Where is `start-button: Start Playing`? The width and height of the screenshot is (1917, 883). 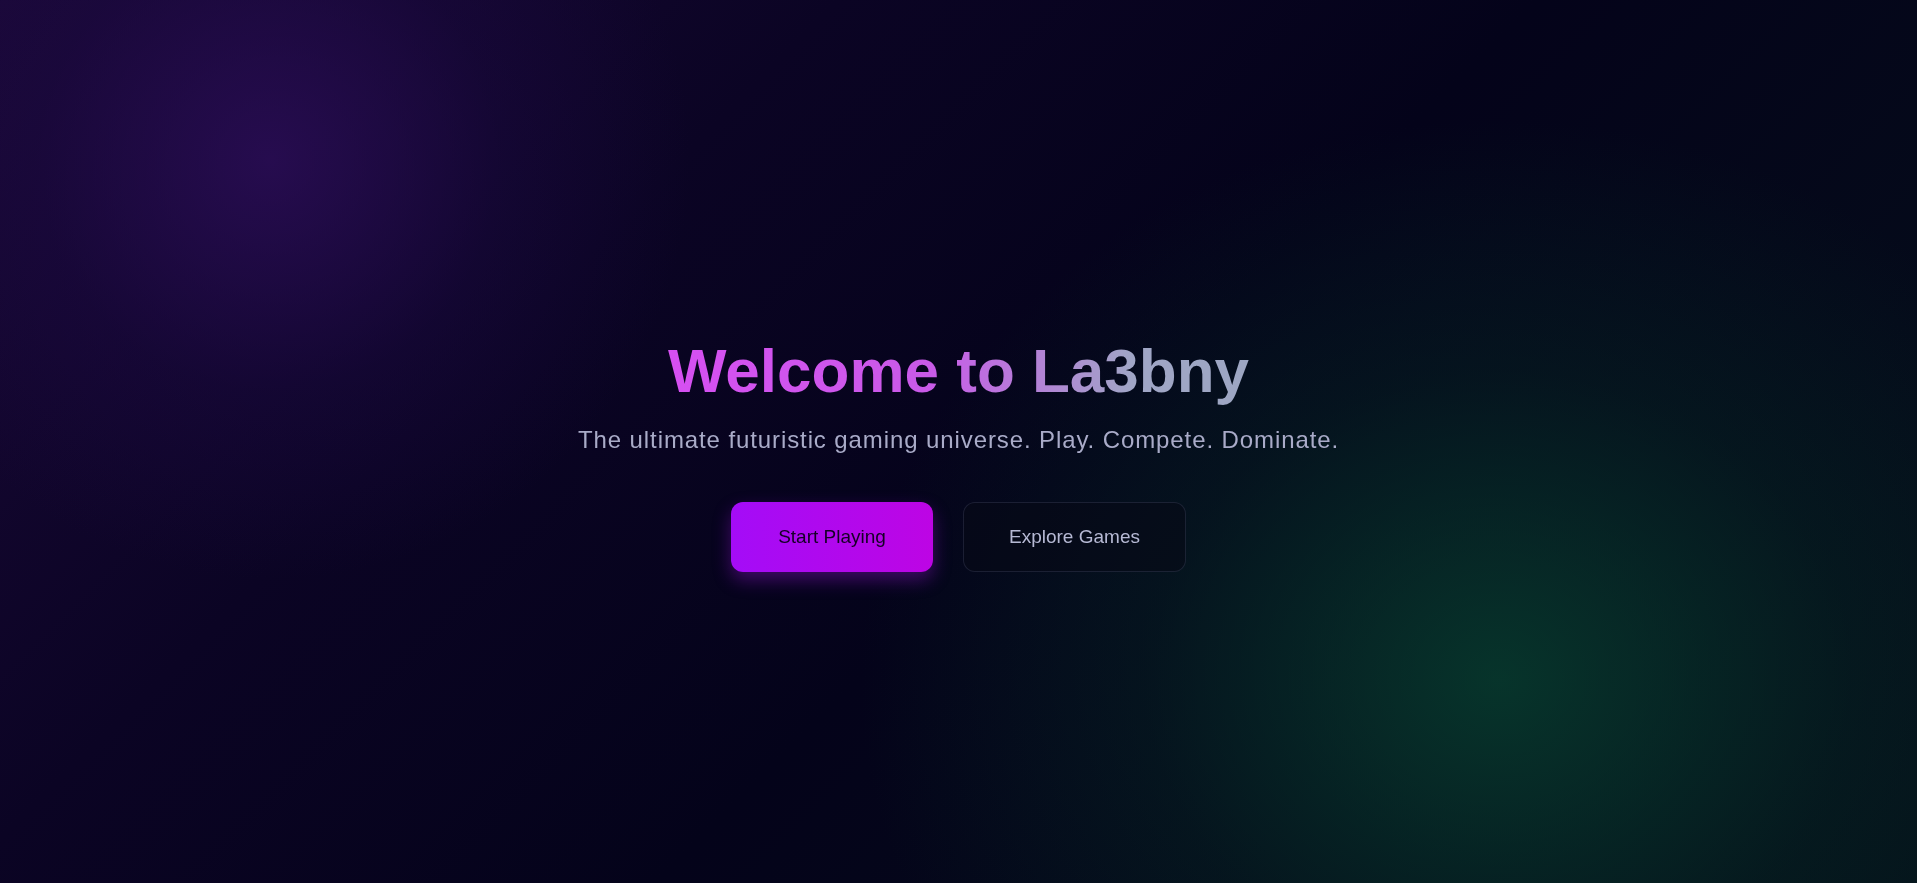
start-button: Start Playing is located at coordinates (832, 536).